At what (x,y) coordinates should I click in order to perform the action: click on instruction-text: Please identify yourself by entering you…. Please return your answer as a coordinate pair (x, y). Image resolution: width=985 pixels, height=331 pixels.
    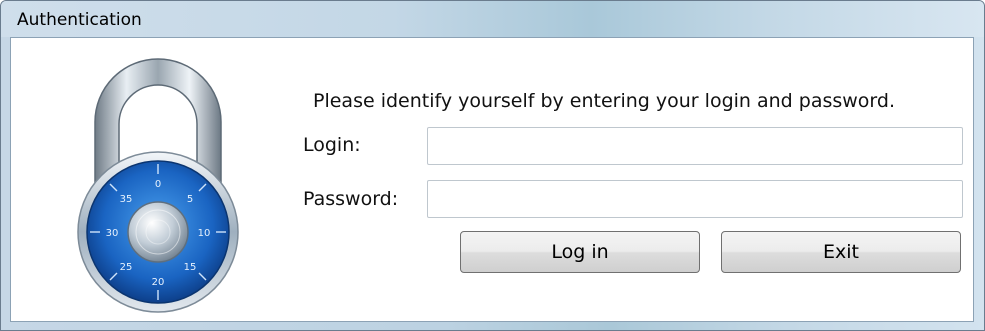
    Looking at the image, I should click on (604, 101).